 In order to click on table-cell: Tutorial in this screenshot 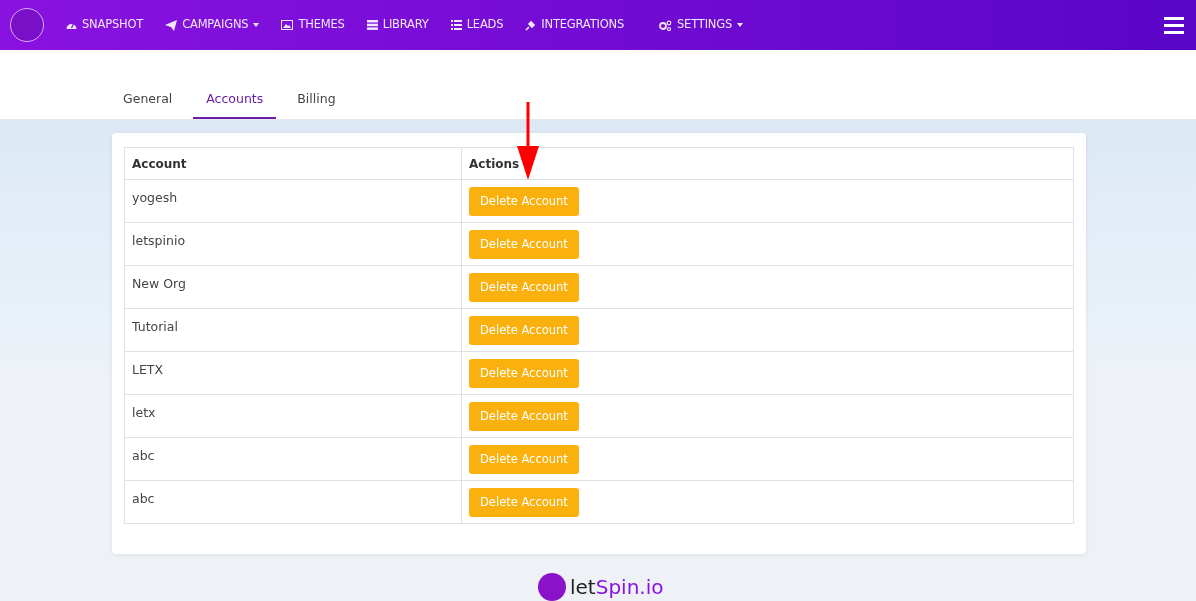, I will do `click(293, 330)`.